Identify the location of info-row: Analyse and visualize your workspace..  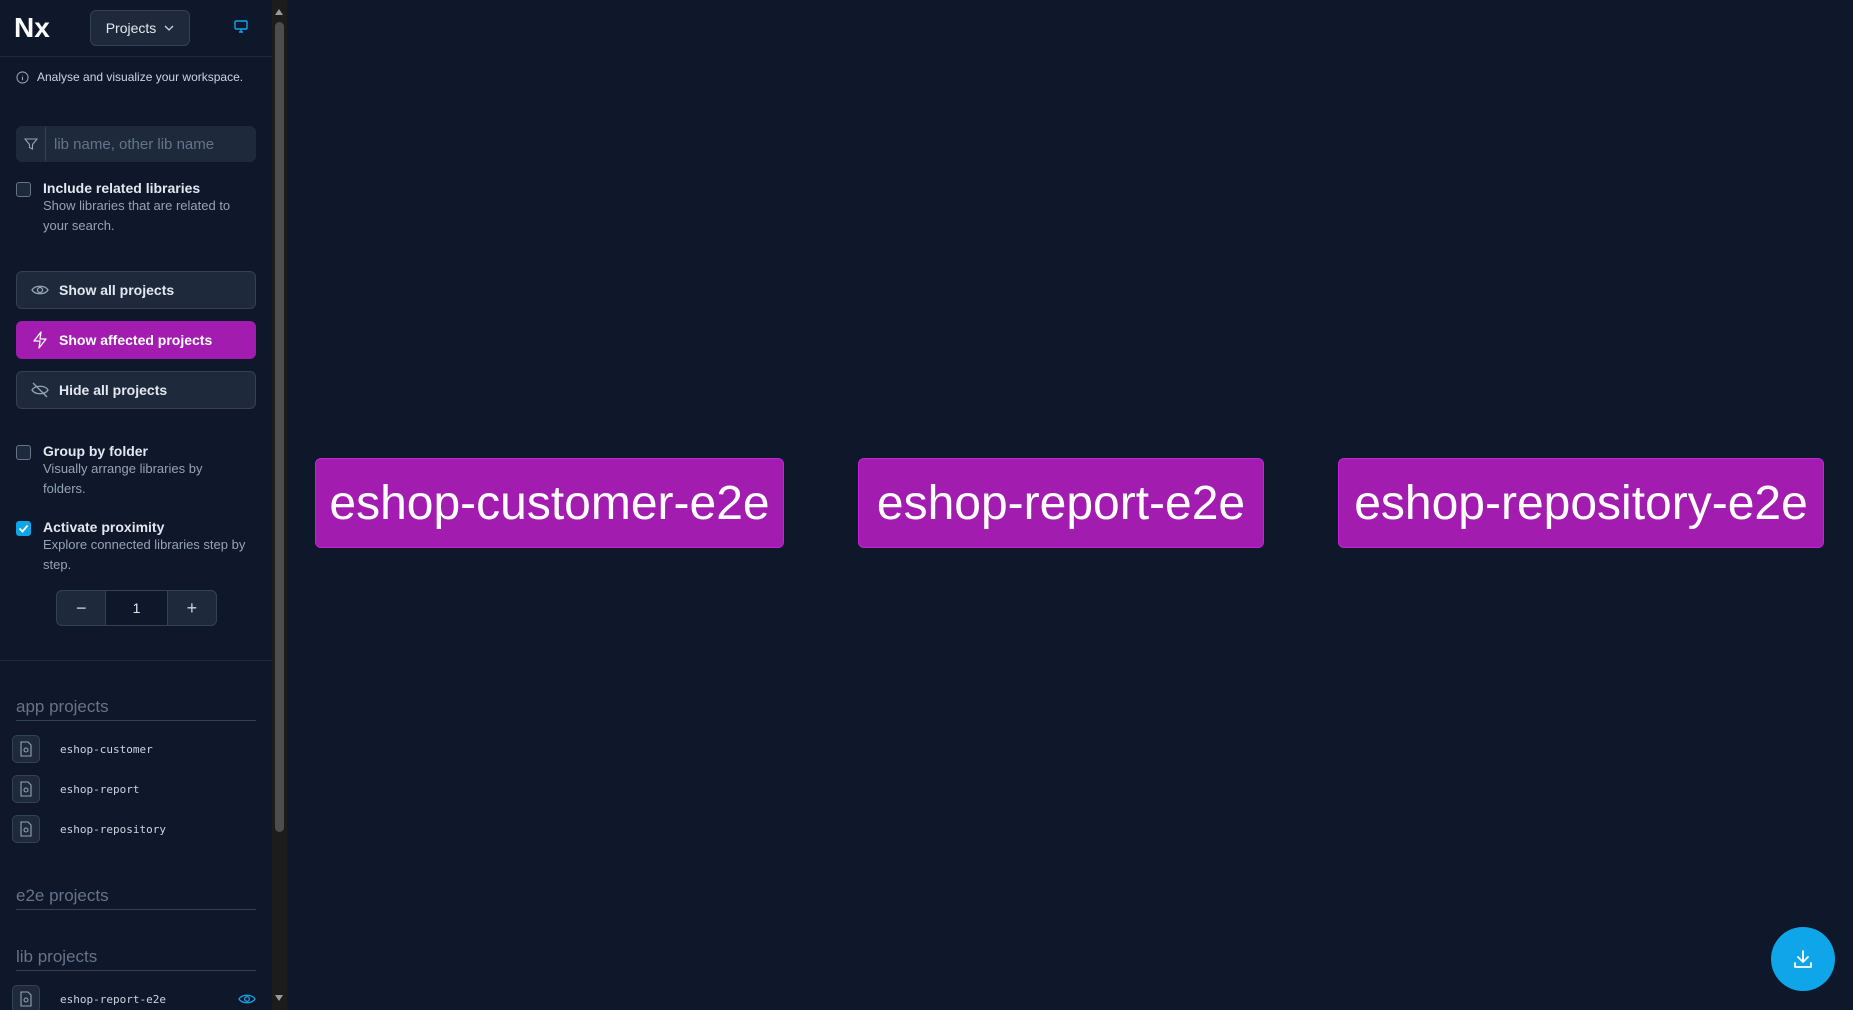
(129, 77).